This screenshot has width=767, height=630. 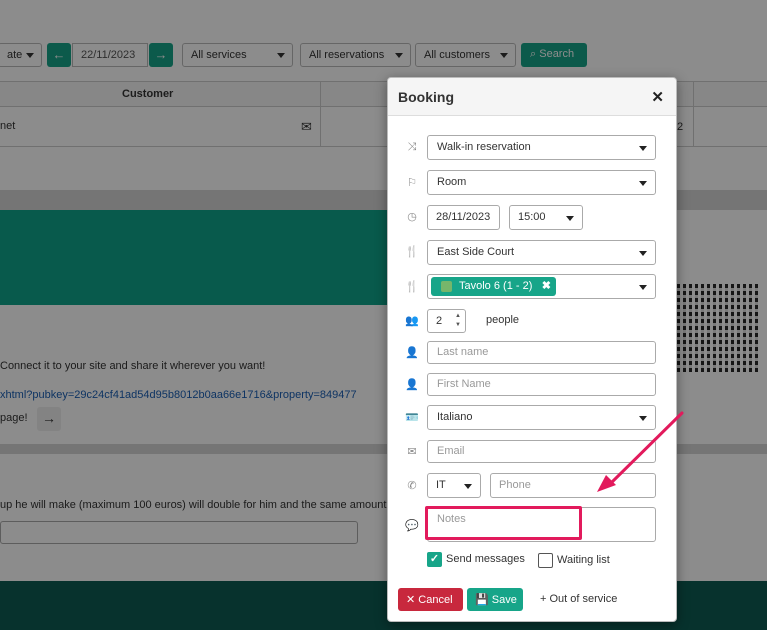 I want to click on phone-country-value: IT, so click(x=441, y=485).